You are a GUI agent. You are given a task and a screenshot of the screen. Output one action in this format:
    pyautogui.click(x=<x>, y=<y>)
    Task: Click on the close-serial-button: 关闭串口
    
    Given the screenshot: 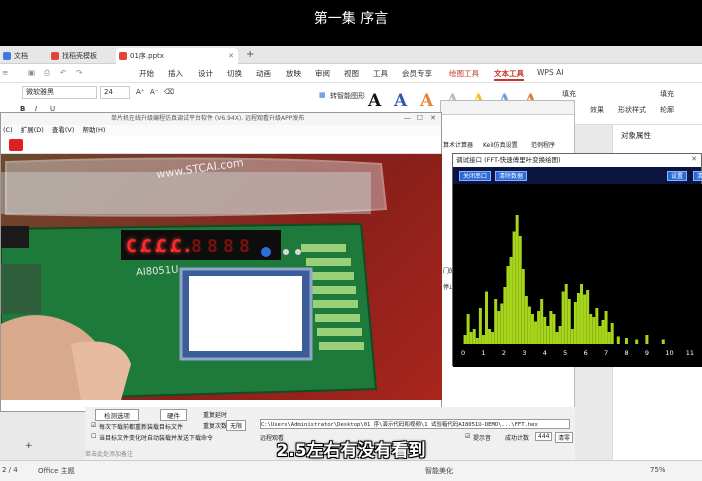 What is the action you would take?
    pyautogui.click(x=475, y=176)
    